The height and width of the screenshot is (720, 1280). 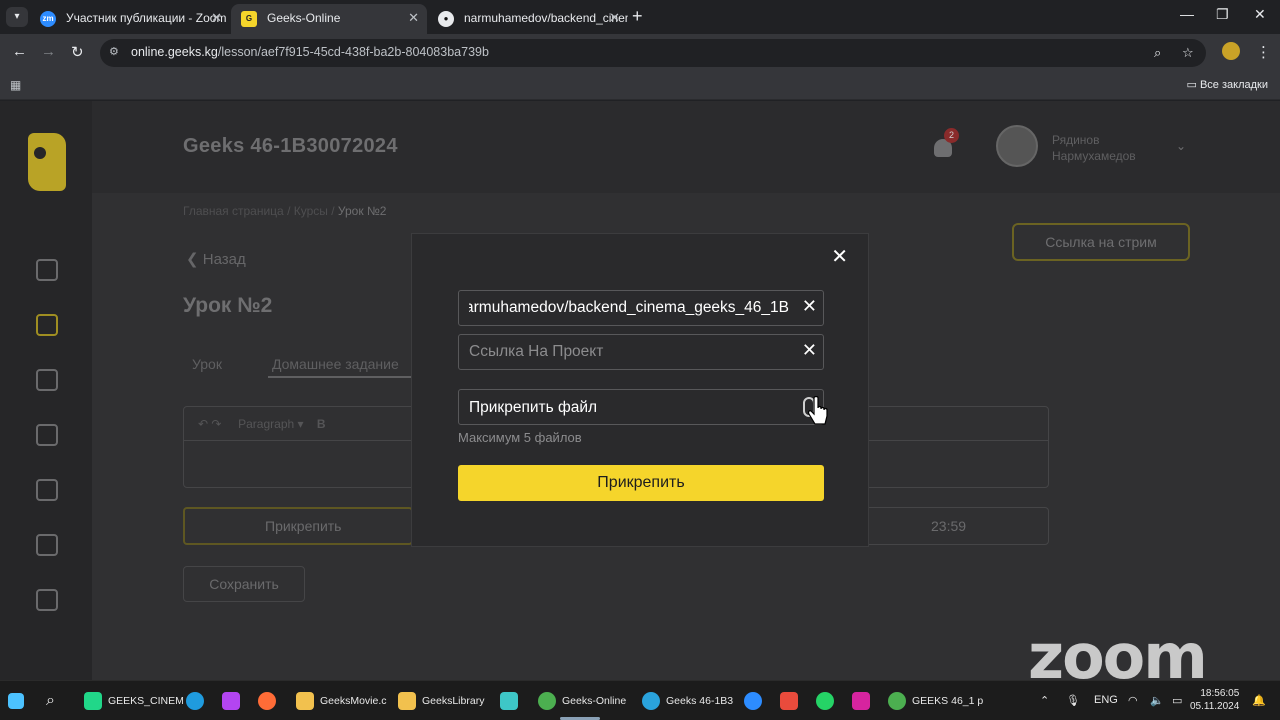 What do you see at coordinates (1259, 700) in the screenshot?
I see `notification-bell-tray-icon: 🔔` at bounding box center [1259, 700].